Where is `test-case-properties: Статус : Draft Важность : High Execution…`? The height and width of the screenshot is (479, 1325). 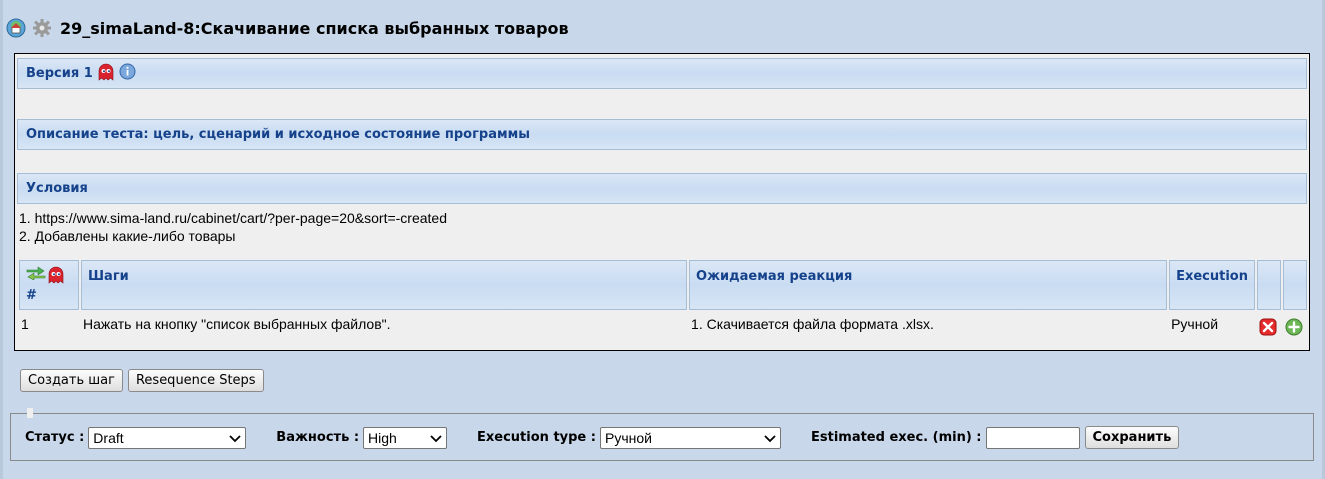 test-case-properties: Статус : Draft Важность : High Execution… is located at coordinates (662, 434).